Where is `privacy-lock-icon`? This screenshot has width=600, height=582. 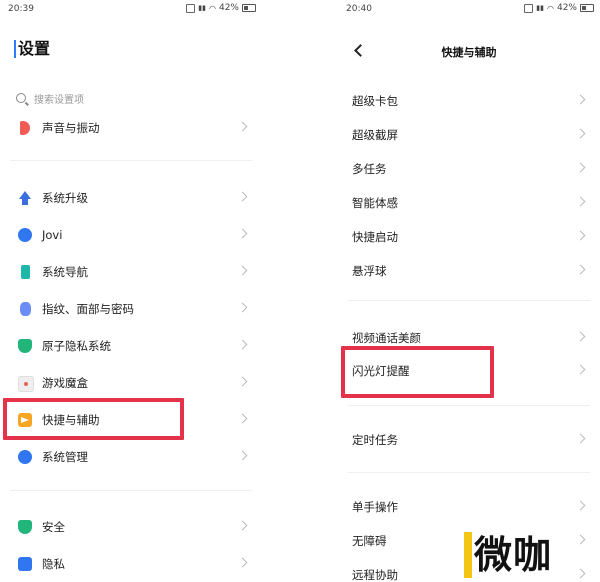 privacy-lock-icon is located at coordinates (25, 564).